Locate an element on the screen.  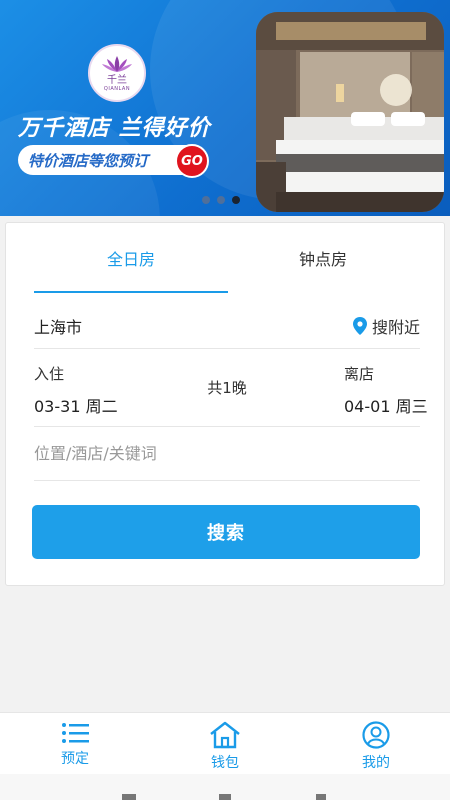
nav-mine: 我的 is located at coordinates (376, 746).